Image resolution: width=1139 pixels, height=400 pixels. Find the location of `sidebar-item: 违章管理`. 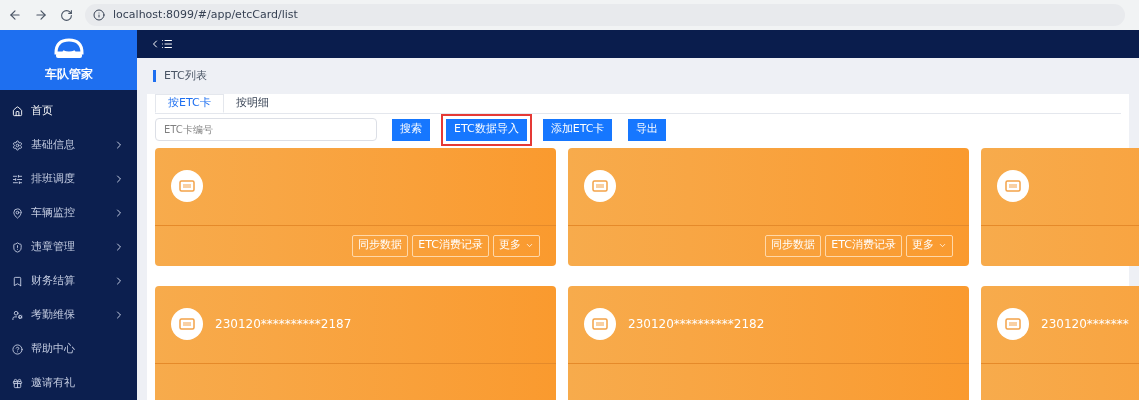

sidebar-item: 违章管理 is located at coordinates (68, 247).